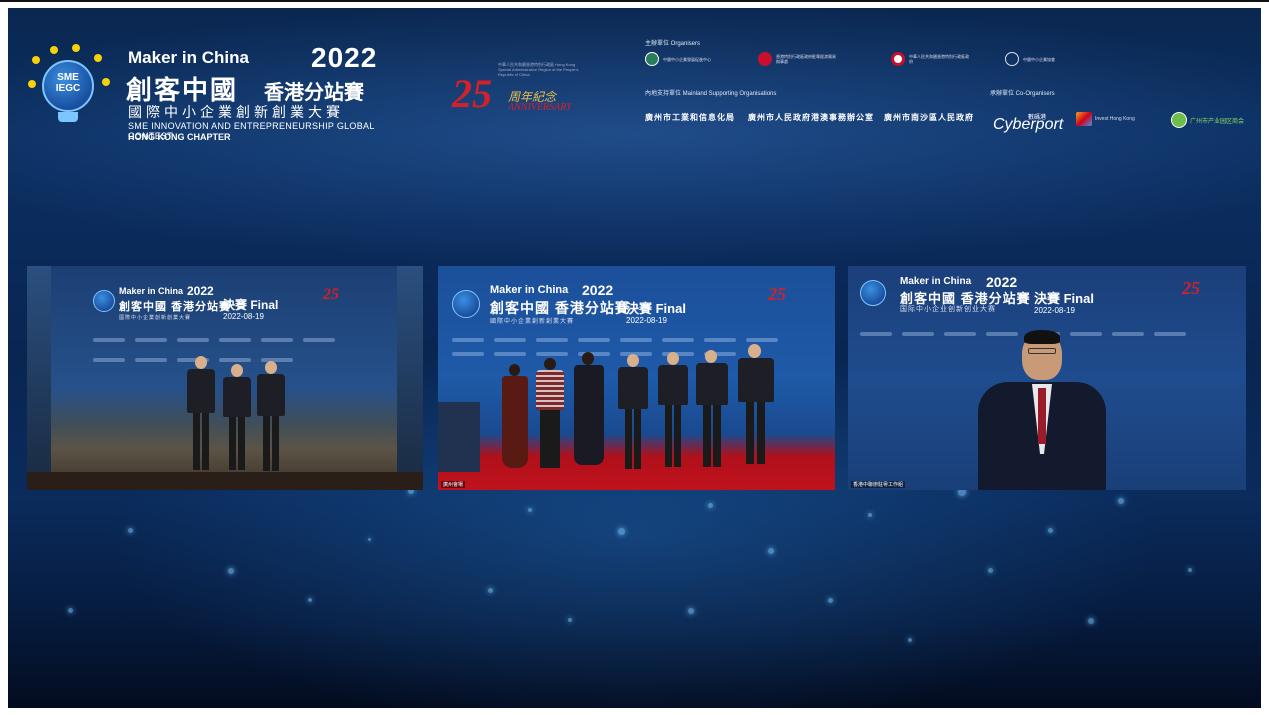  What do you see at coordinates (453, 484) in the screenshot?
I see `panel-caption: 廣州會場` at bounding box center [453, 484].